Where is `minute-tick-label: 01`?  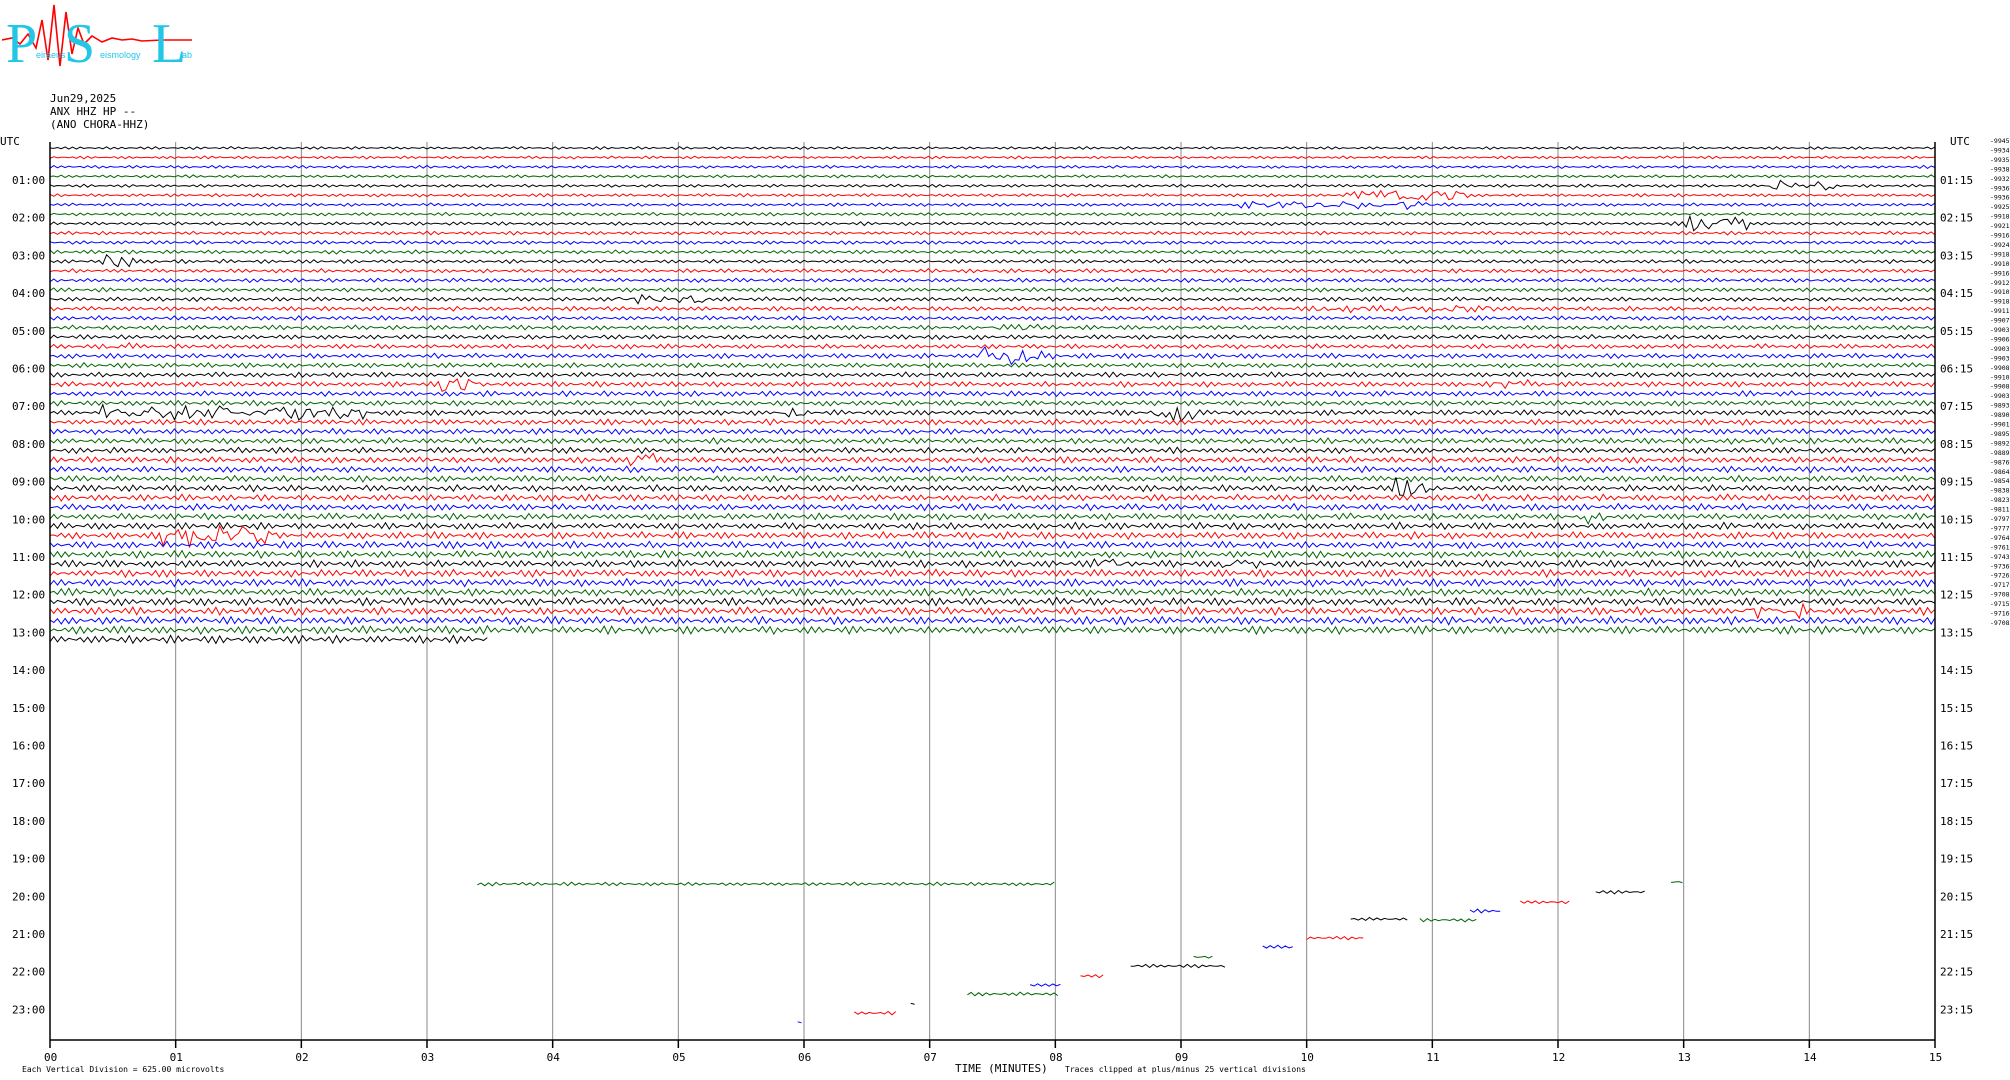
minute-tick-label: 01 is located at coordinates (176, 1057).